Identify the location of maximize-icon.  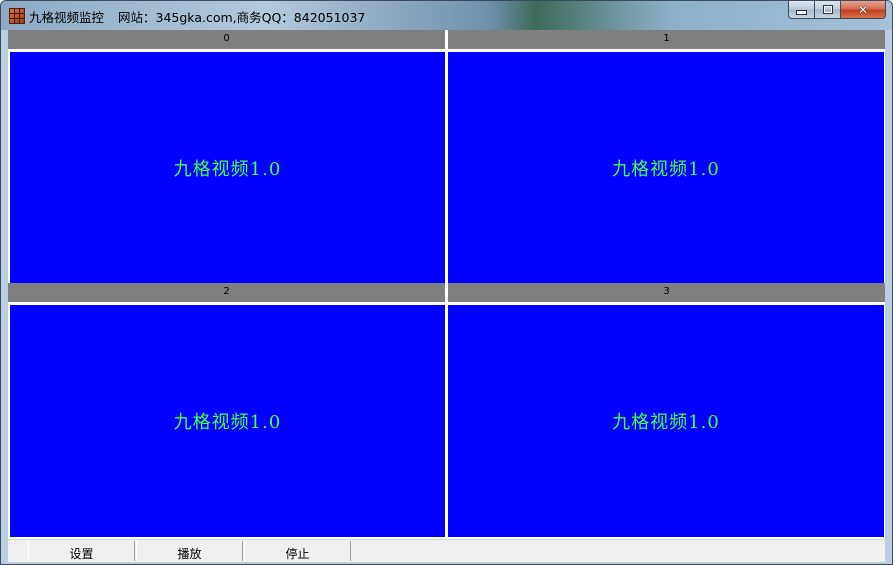
(827, 9).